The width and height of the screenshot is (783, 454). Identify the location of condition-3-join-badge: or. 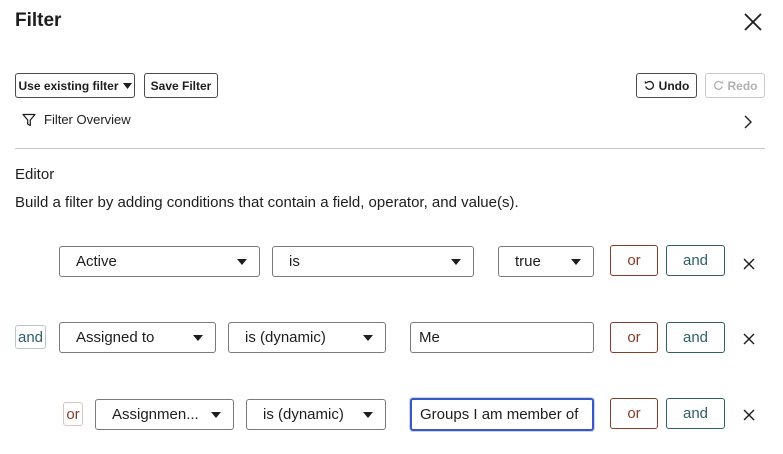
(73, 414).